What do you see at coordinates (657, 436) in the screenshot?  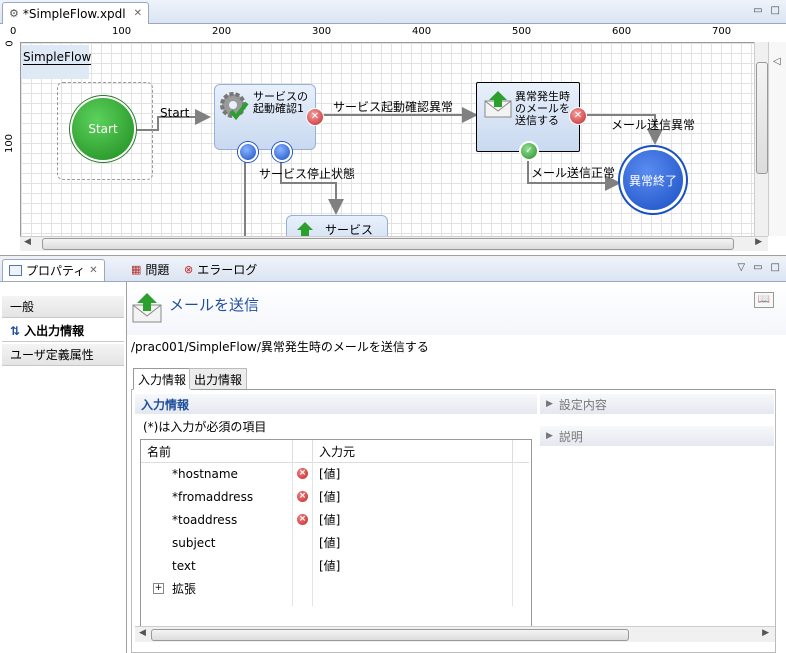 I see `description-section-header: ▶ 説明` at bounding box center [657, 436].